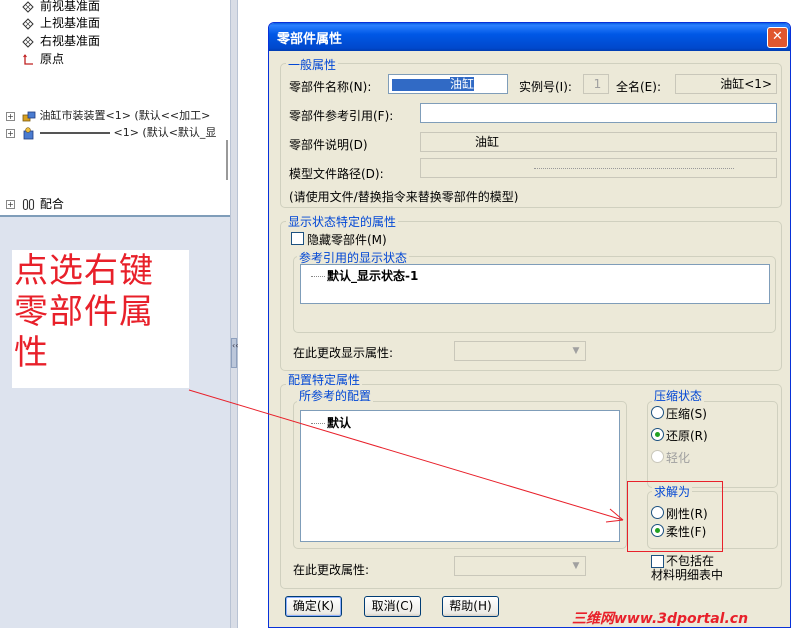 Image resolution: width=791 pixels, height=628 pixels. I want to click on tree-item-mates: + 配合, so click(35, 204).